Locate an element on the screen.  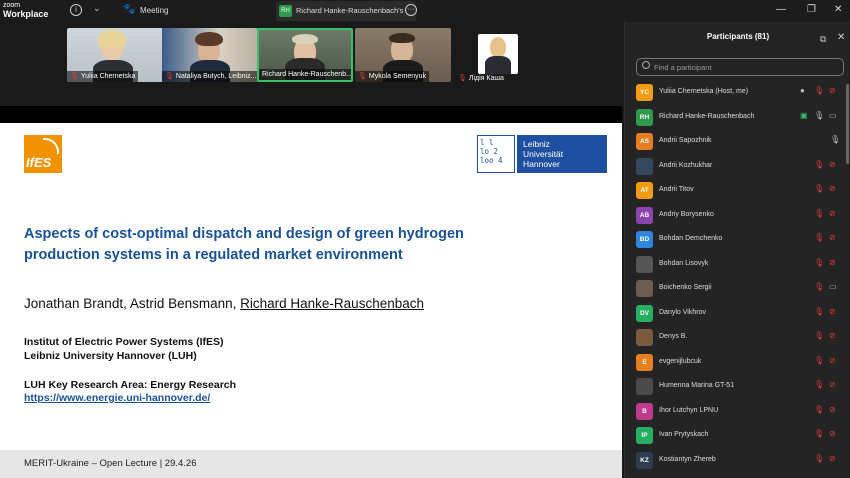
info-icon: i is located at coordinates (76, 10).